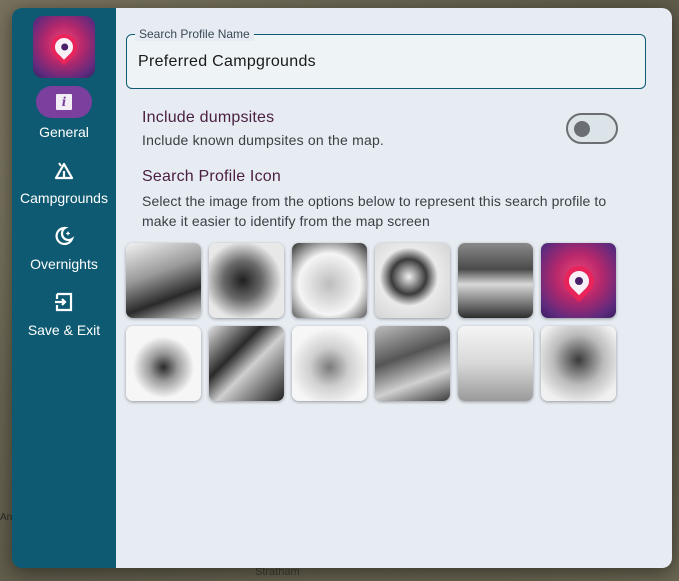 The height and width of the screenshot is (581, 679). Describe the element at coordinates (592, 128) in the screenshot. I see `dumpsites-toggle` at that location.